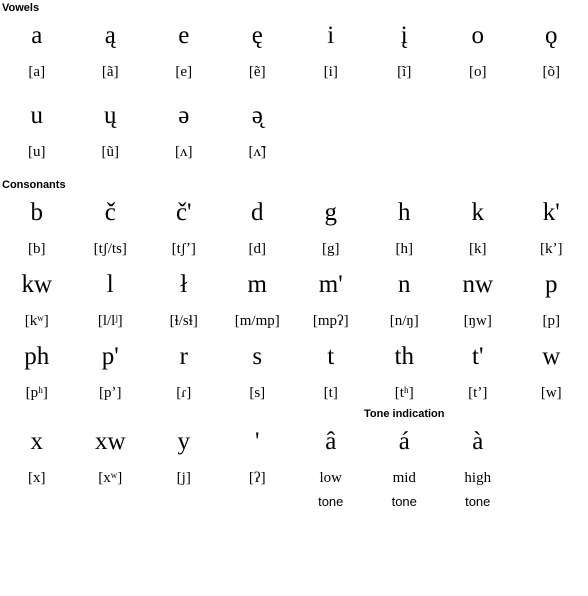  What do you see at coordinates (331, 441) in the screenshot?
I see `tone-letter: â` at bounding box center [331, 441].